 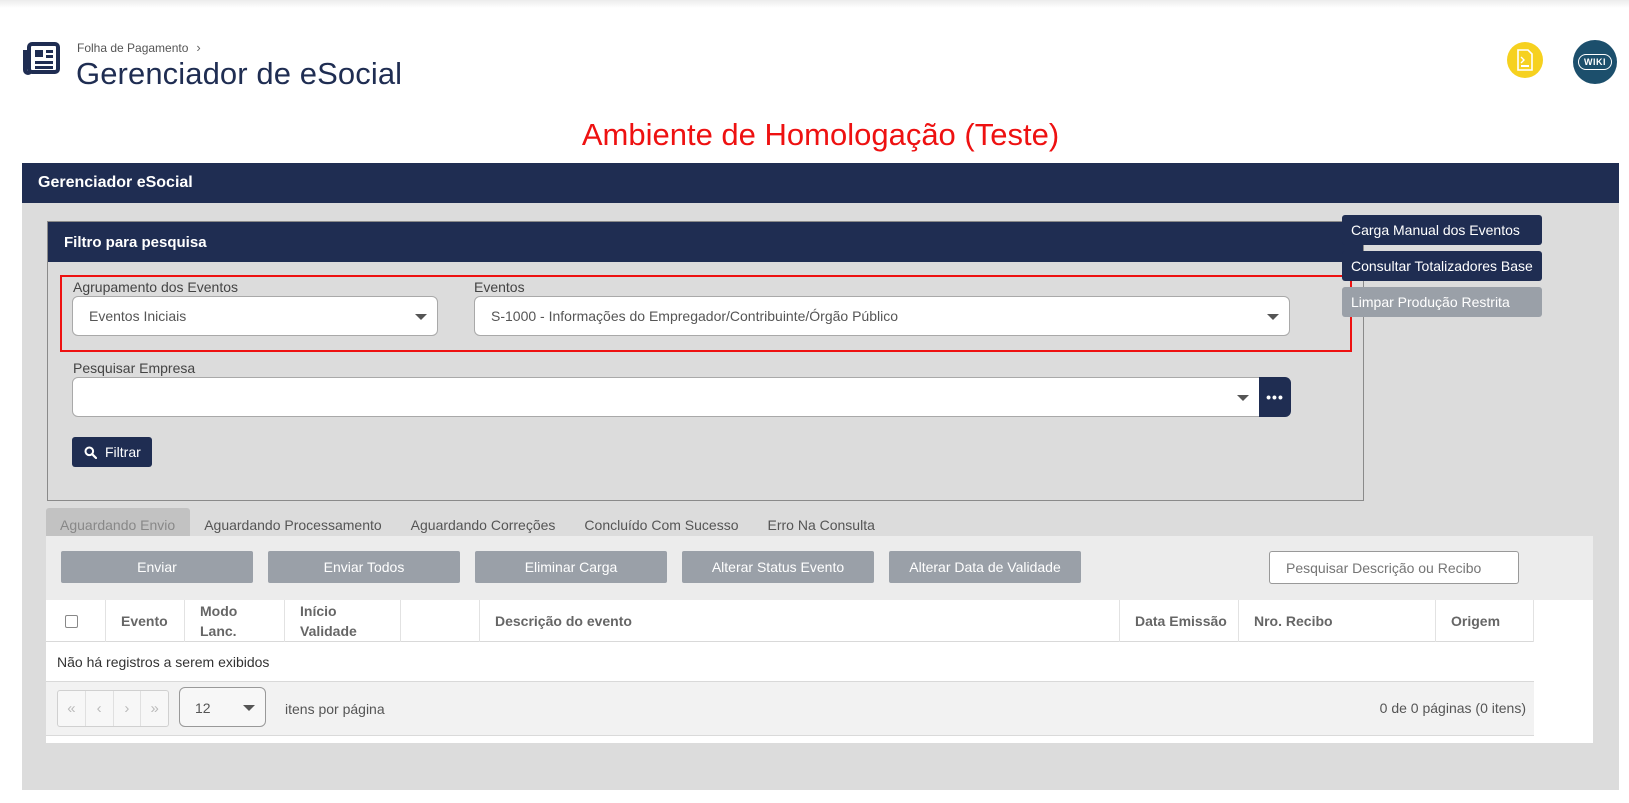 I want to click on page-size-select: 12, so click(x=222, y=707).